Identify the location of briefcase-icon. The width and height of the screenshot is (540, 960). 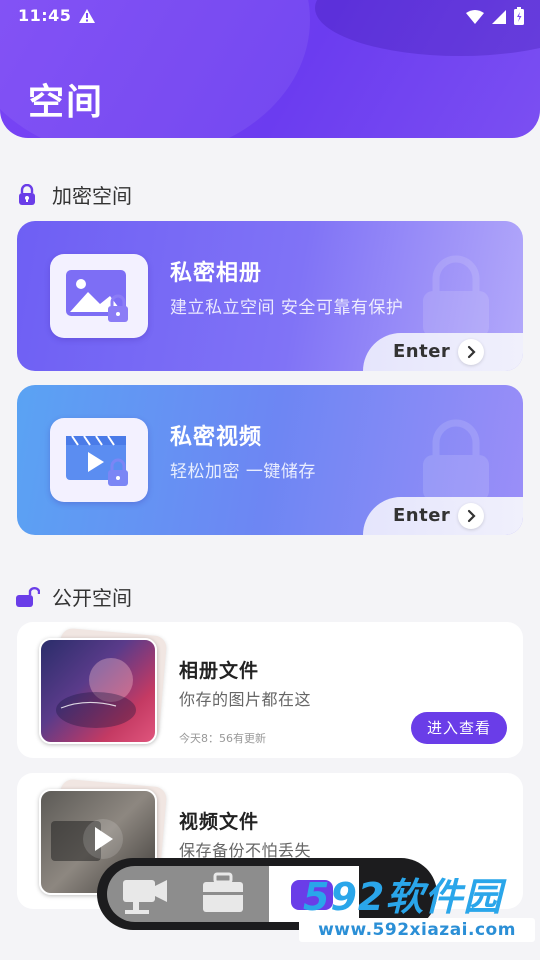
(224, 893).